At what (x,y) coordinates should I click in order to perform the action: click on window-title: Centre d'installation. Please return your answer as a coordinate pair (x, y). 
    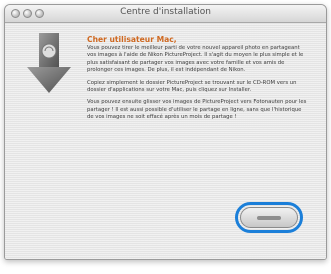
    Looking at the image, I should click on (165, 12).